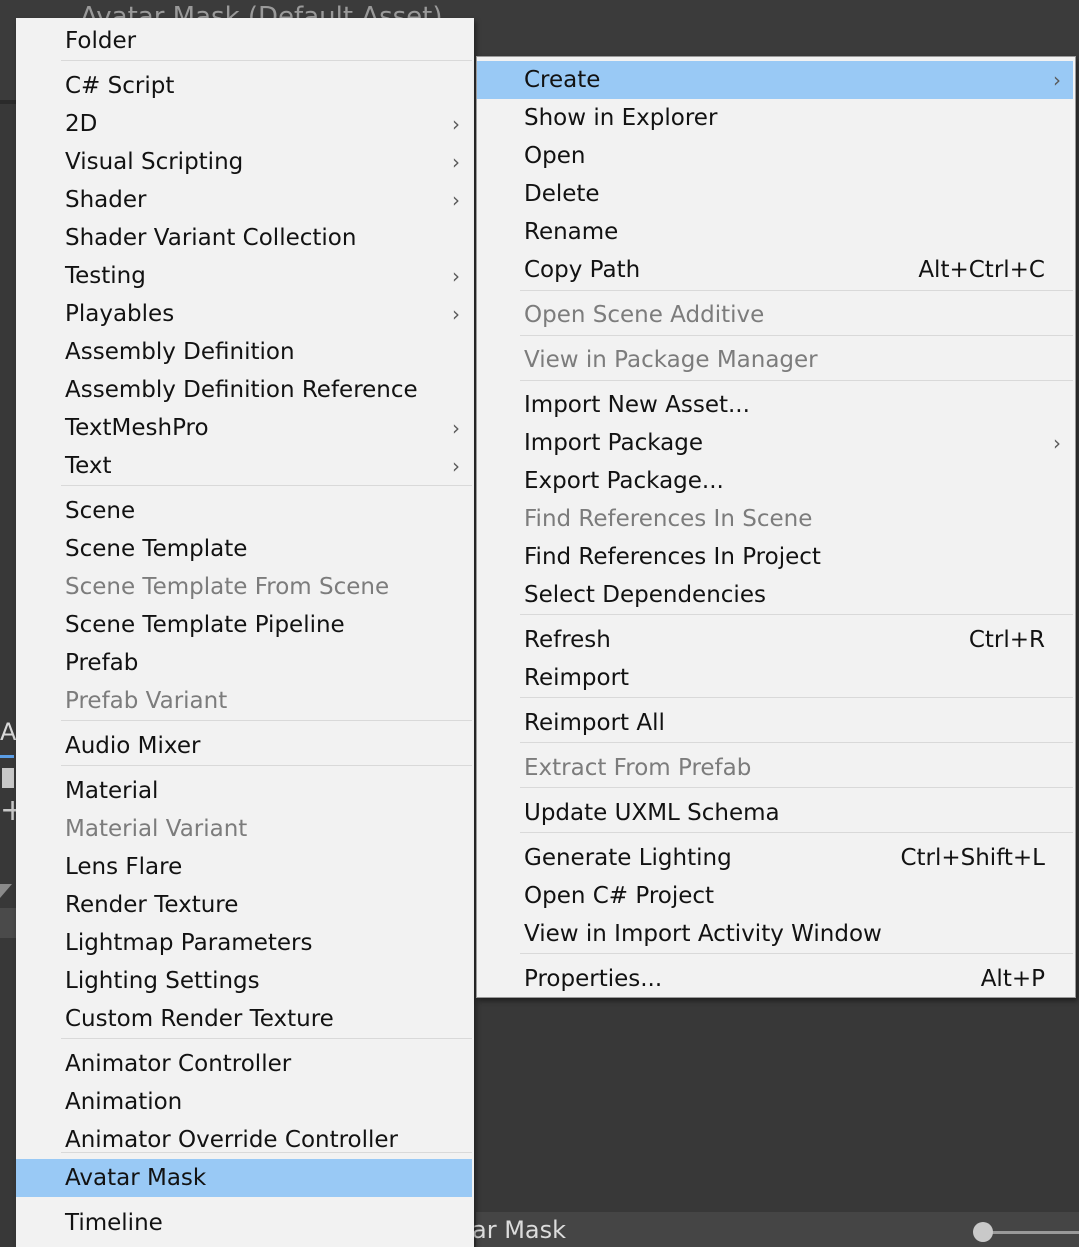  Describe the element at coordinates (156, 549) in the screenshot. I see `menu-item-label: Scene Template` at that location.